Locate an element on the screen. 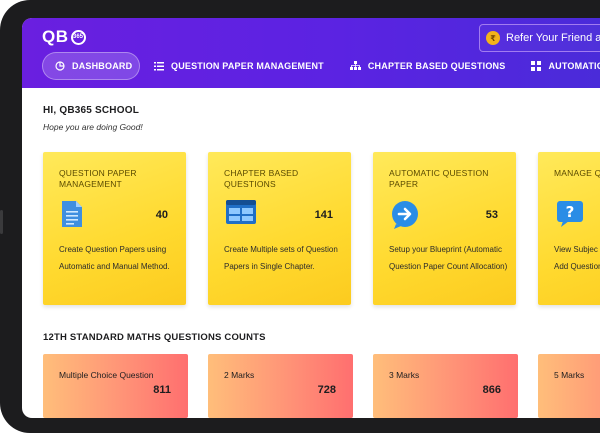 Image resolution: width=600 pixels, height=433 pixels. rupee-coin-icon: ₹ is located at coordinates (493, 38).